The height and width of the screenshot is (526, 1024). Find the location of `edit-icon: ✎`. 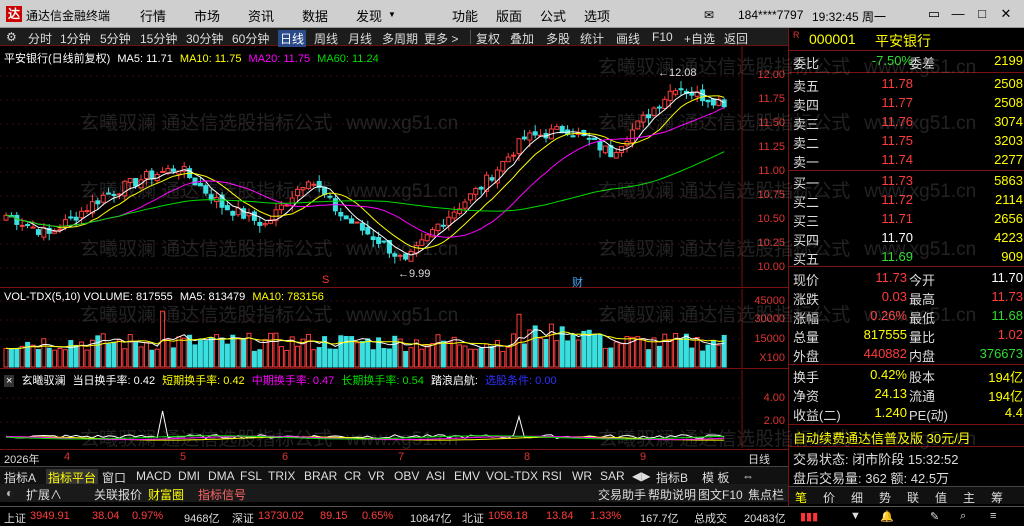

edit-icon: ✎ is located at coordinates (934, 516).